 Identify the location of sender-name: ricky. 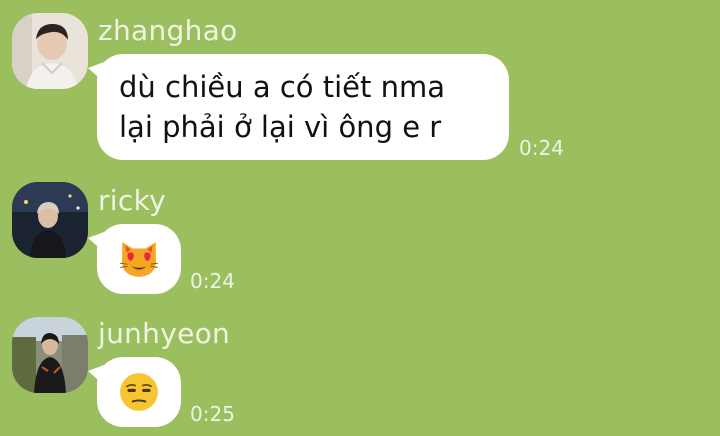
(132, 200).